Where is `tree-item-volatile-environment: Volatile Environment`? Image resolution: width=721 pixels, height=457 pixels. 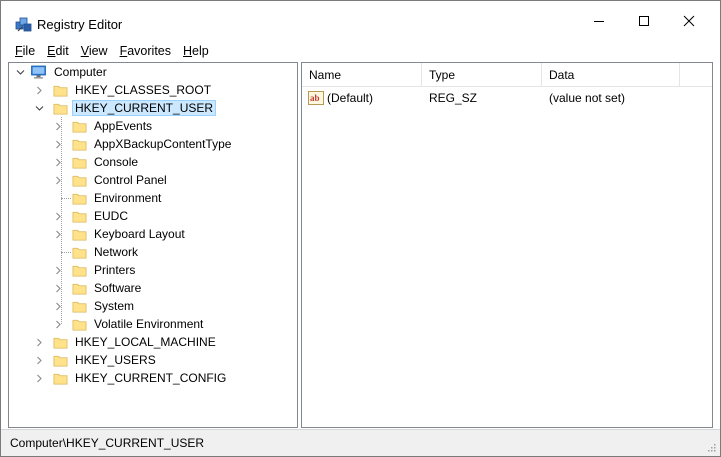
tree-item-volatile-environment: Volatile Environment is located at coordinates (130, 324).